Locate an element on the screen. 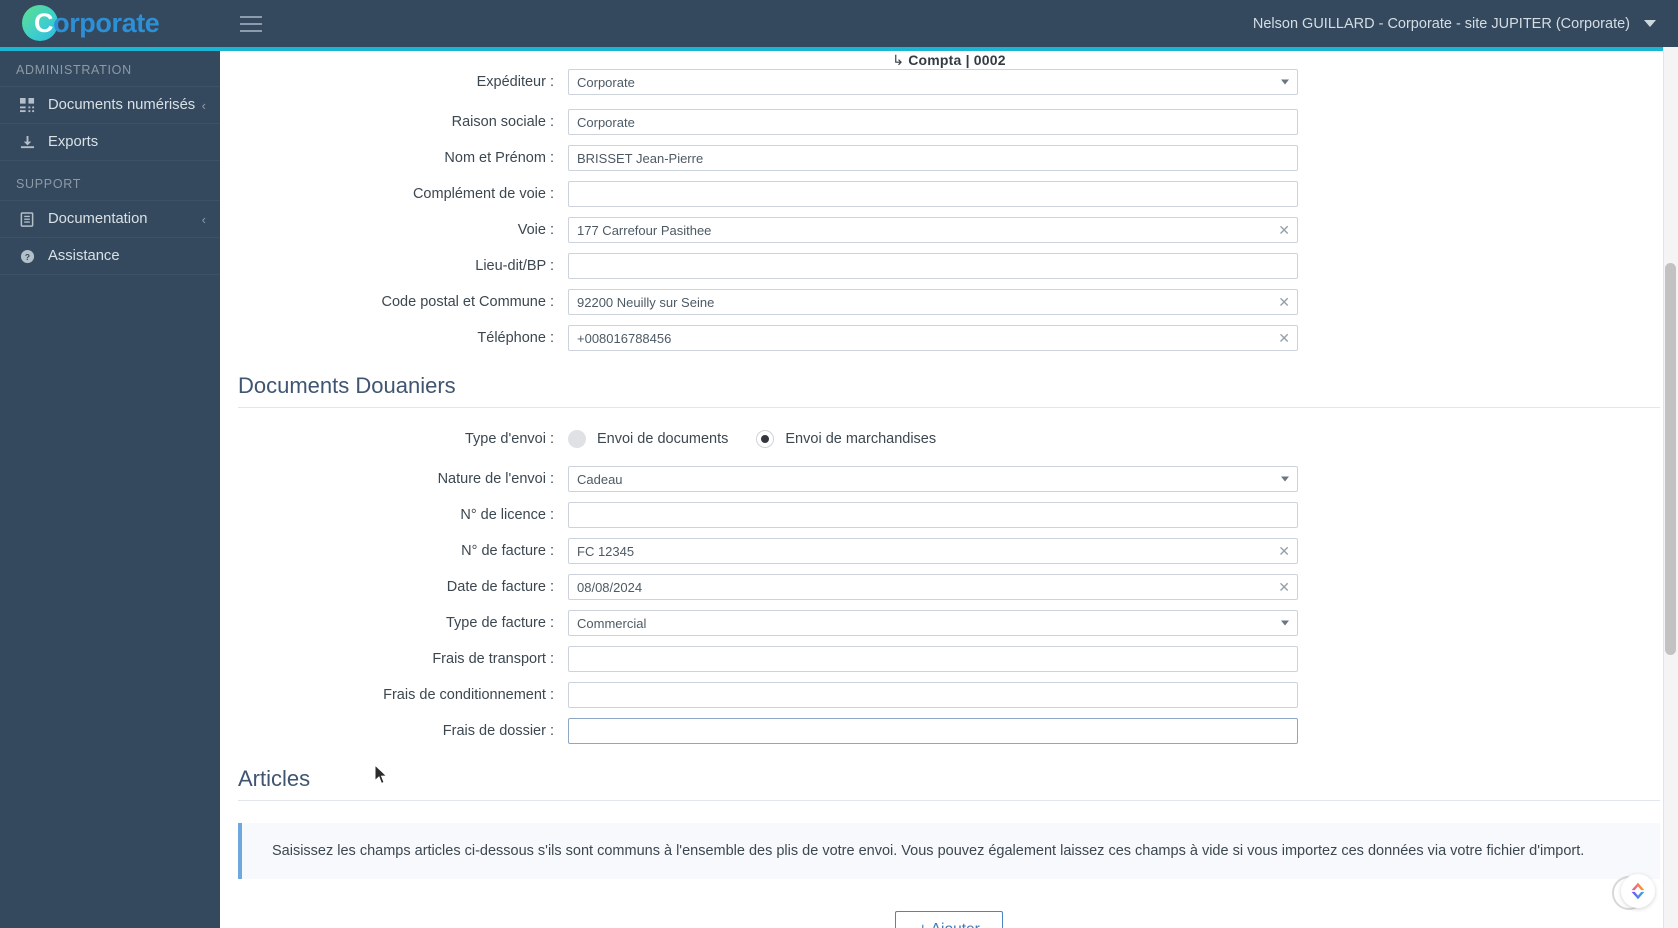 The image size is (1678, 928). hamburger-icon is located at coordinates (251, 23).